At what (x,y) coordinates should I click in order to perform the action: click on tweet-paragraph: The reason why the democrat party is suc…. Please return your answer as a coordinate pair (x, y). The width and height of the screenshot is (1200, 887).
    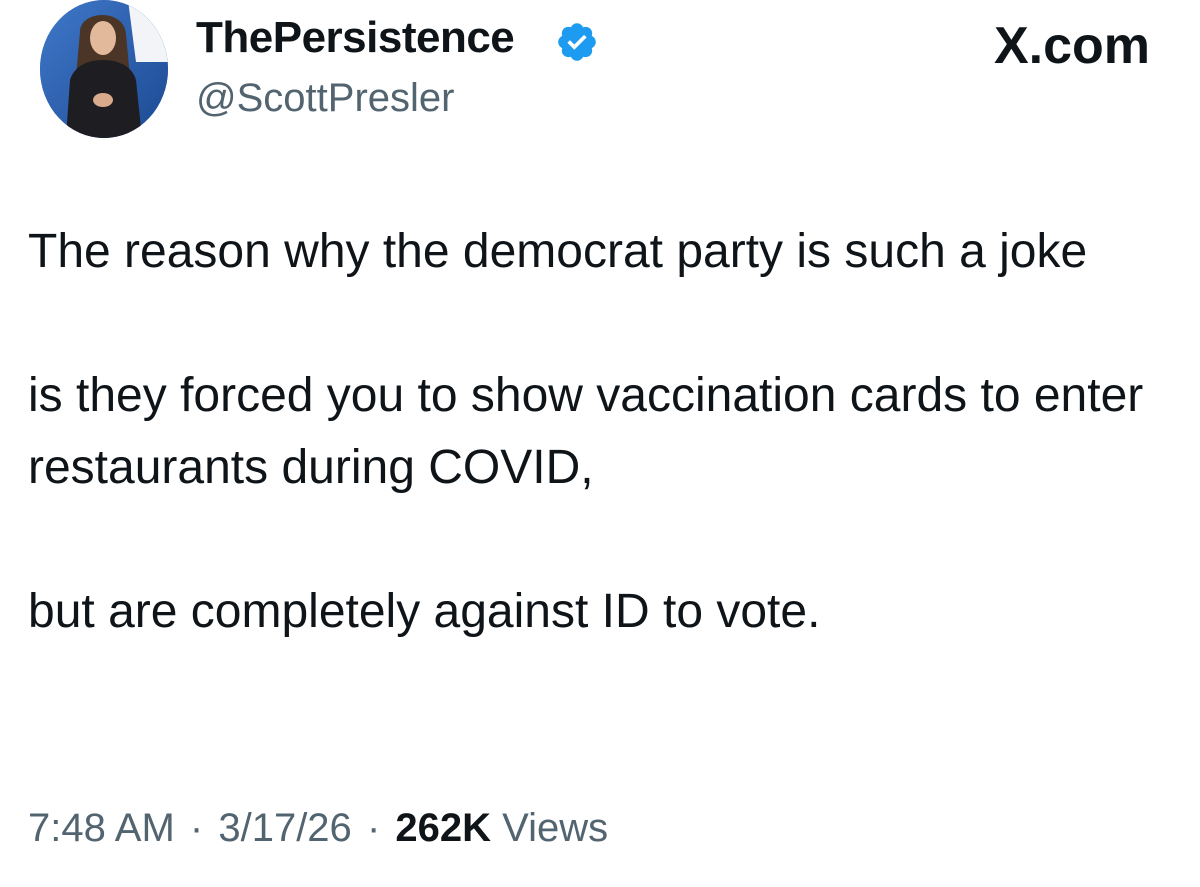
    Looking at the image, I should click on (558, 251).